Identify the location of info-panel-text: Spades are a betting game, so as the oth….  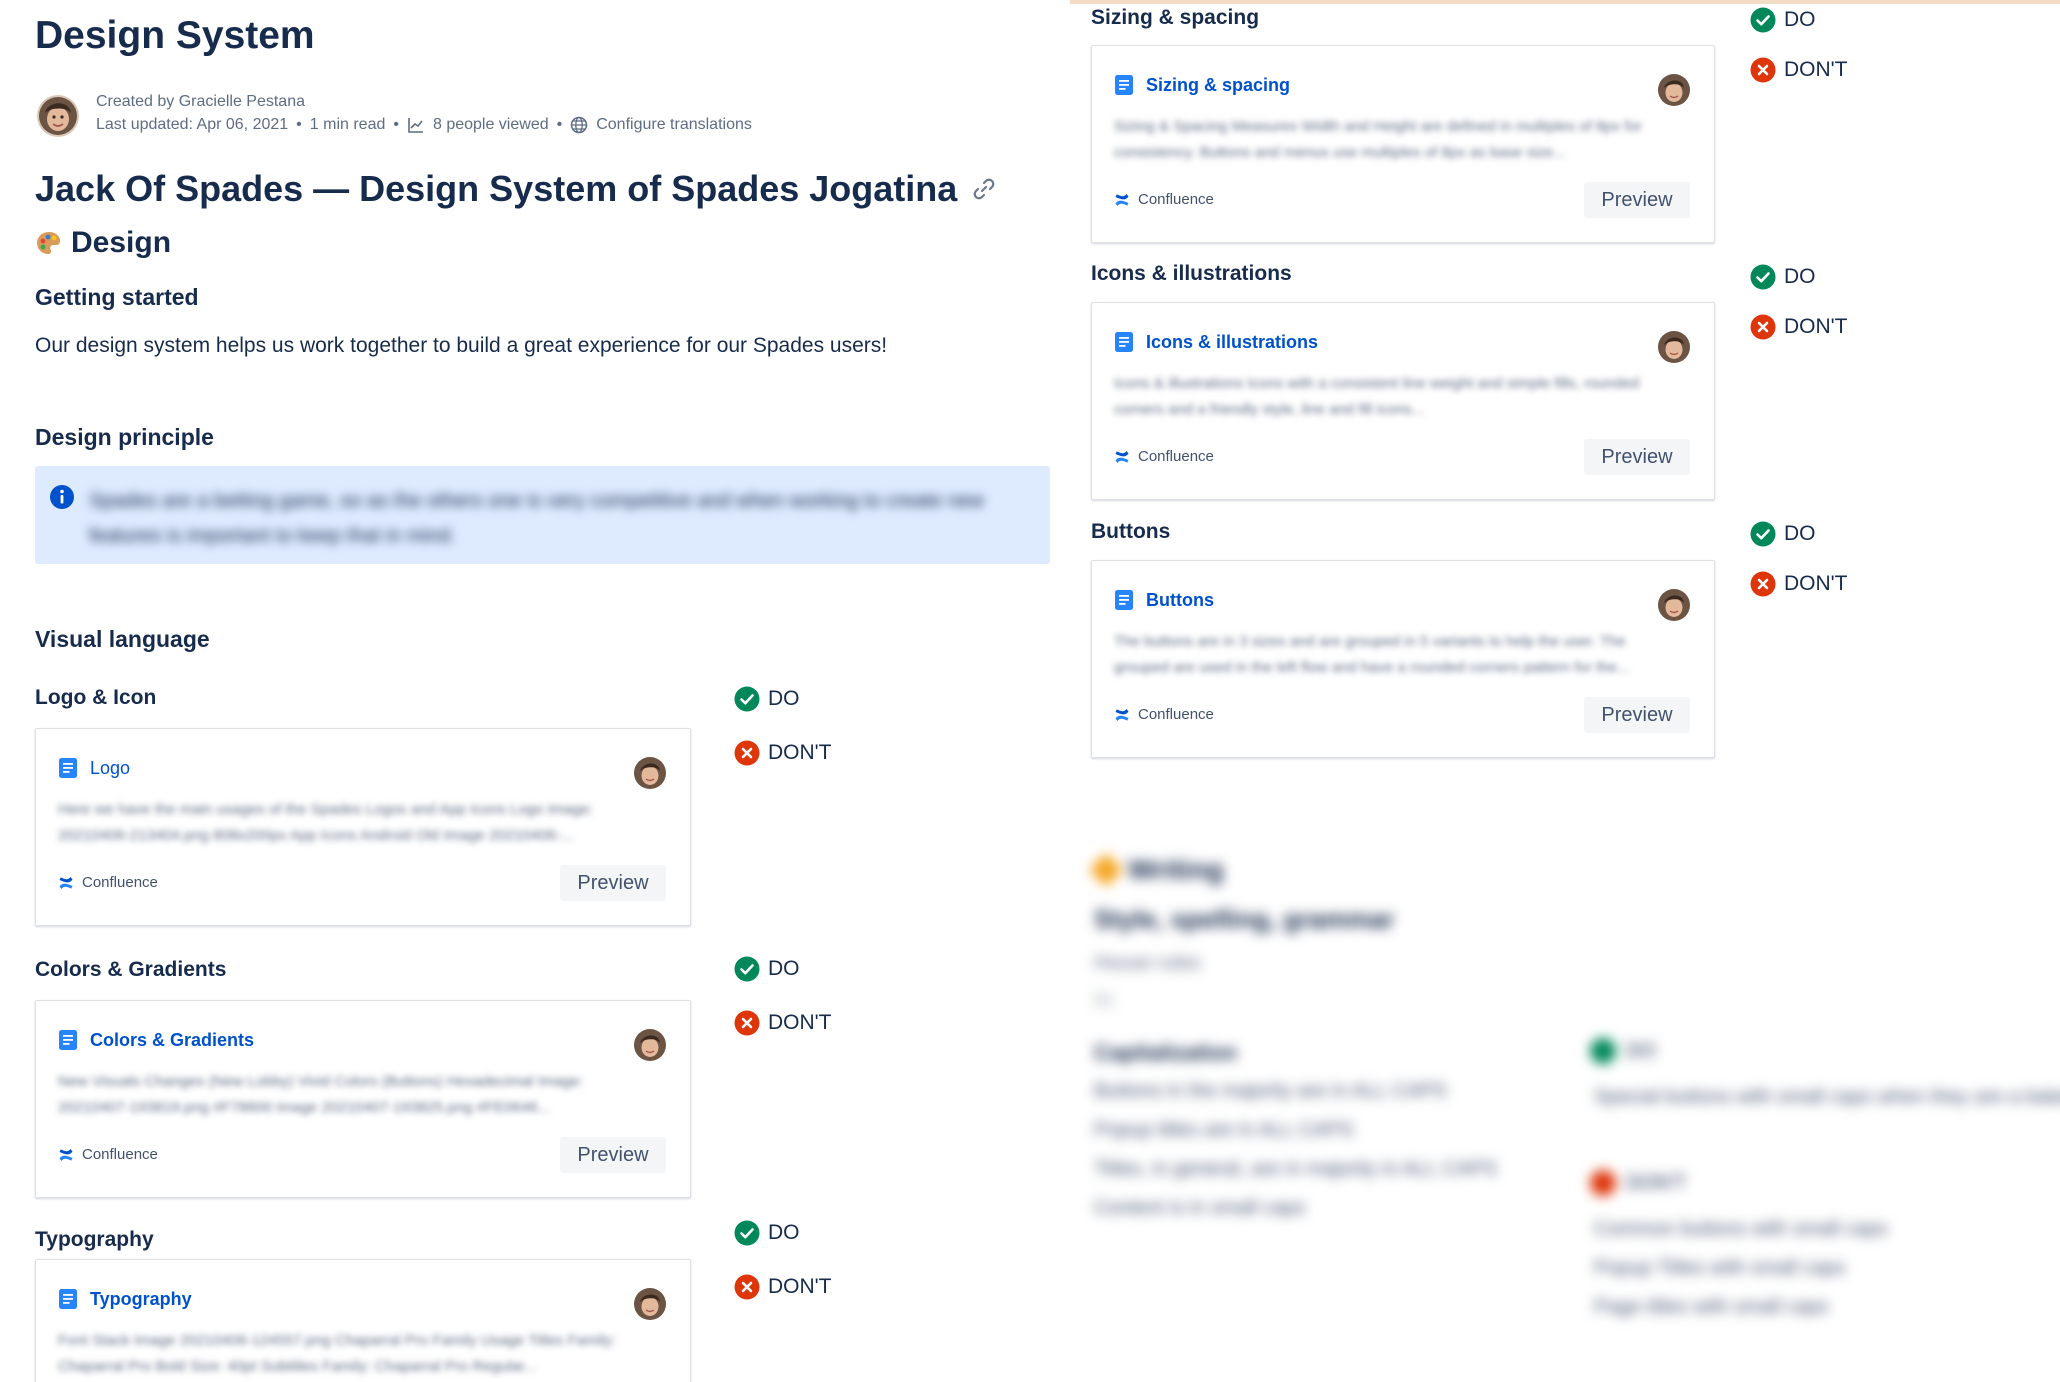
(536, 518).